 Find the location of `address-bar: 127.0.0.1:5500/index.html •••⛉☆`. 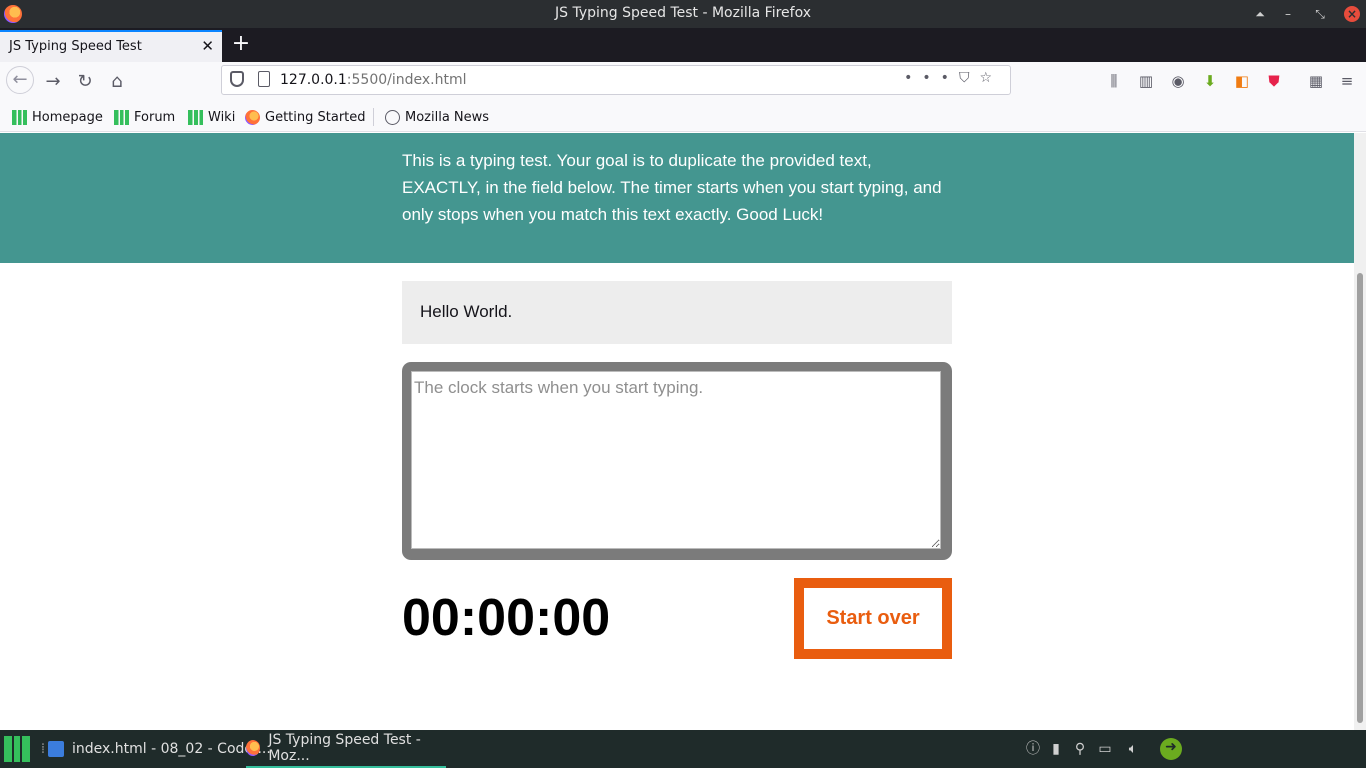

address-bar: 127.0.0.1:5500/index.html •••⛉☆ is located at coordinates (616, 80).